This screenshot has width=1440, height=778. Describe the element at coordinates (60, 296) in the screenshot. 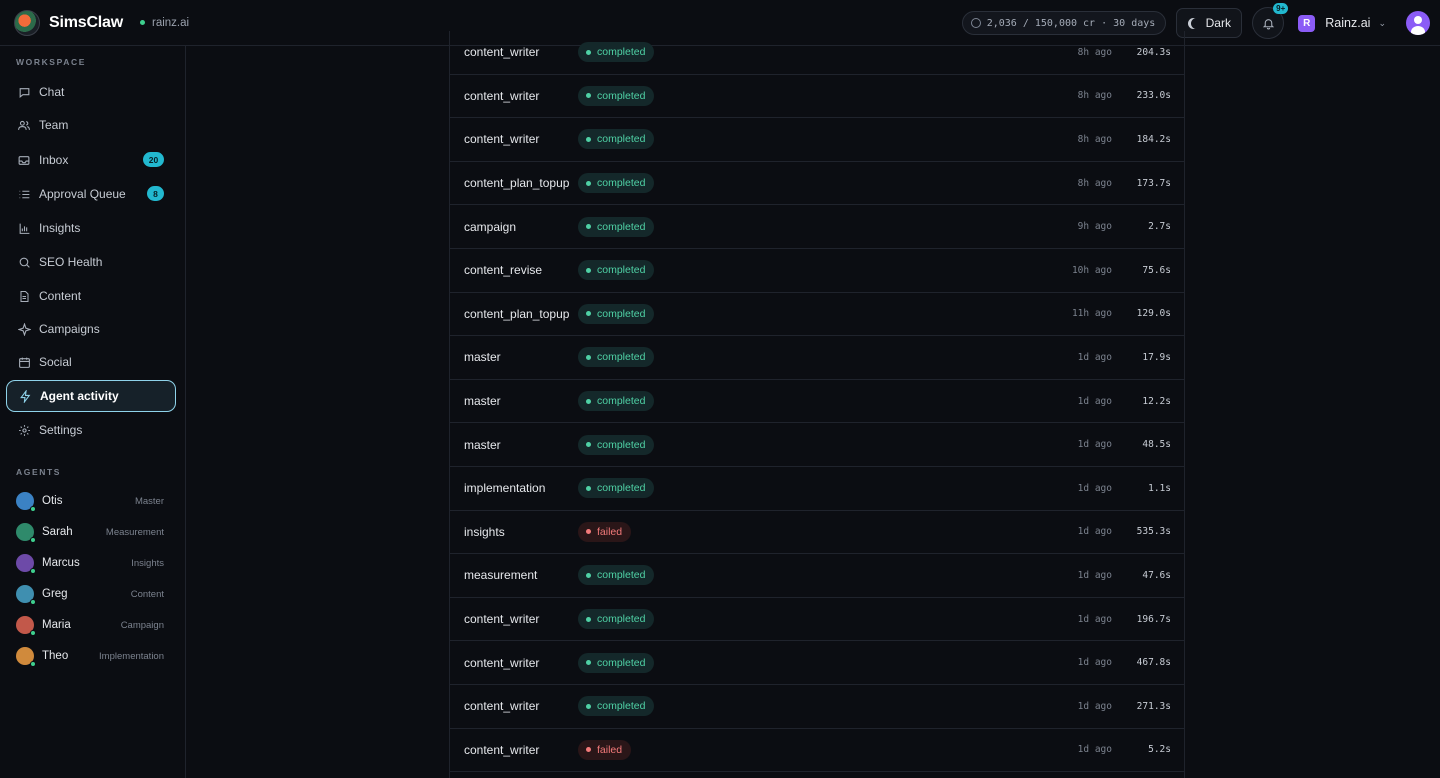

I see `sidebar-item-label: Content` at that location.